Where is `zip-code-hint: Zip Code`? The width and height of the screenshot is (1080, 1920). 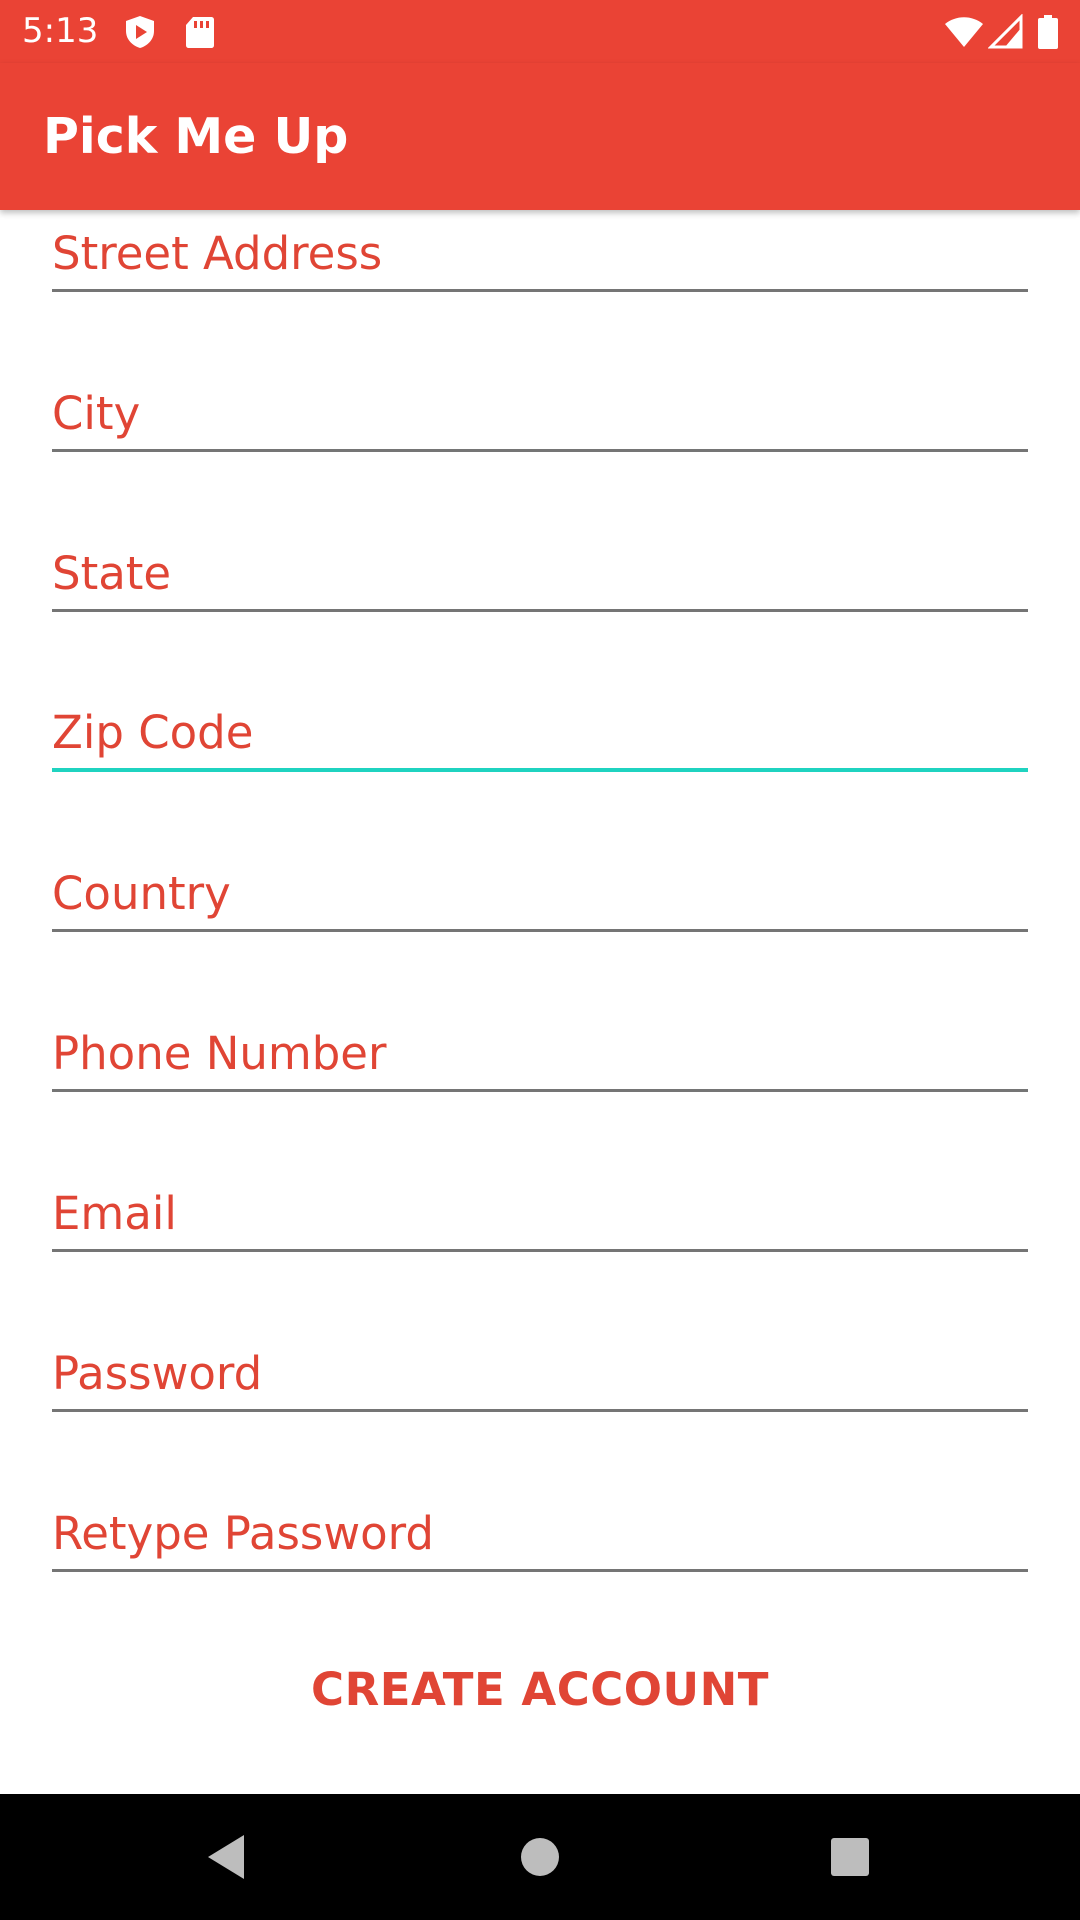
zip-code-hint: Zip Code is located at coordinates (153, 732).